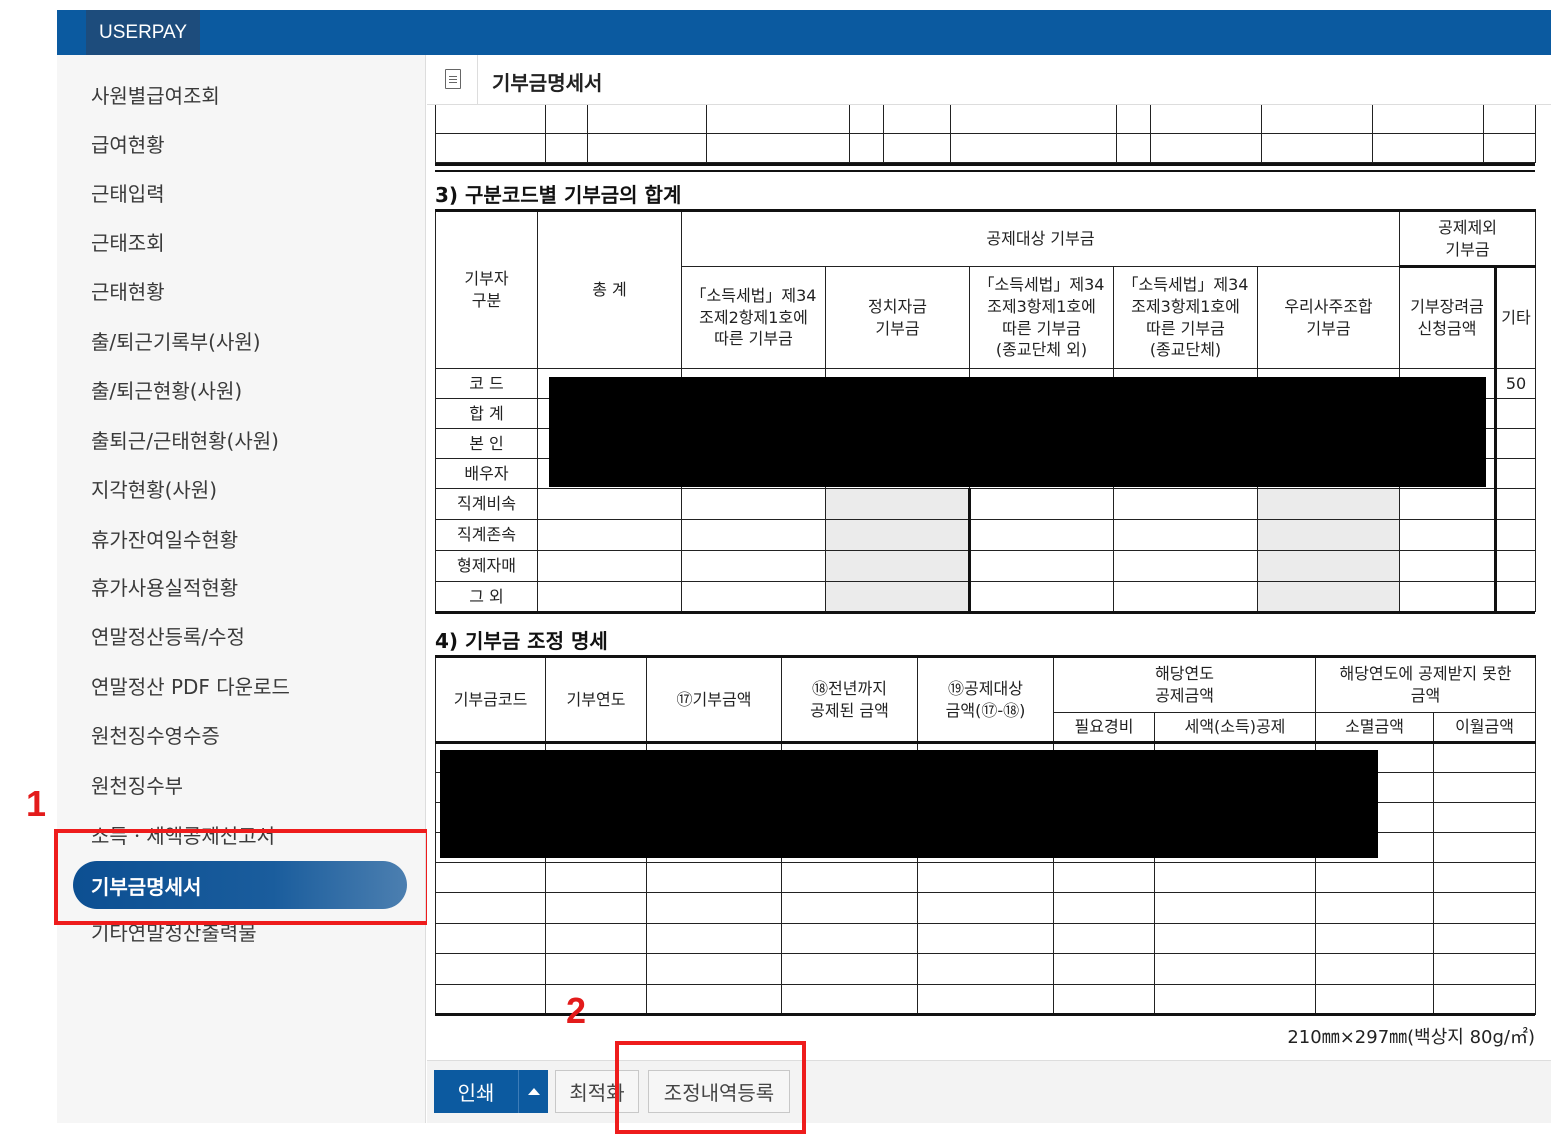 This screenshot has width=1551, height=1136. Describe the element at coordinates (128, 292) in the screenshot. I see `sidebar-item-attendance-status: 근태현황` at that location.